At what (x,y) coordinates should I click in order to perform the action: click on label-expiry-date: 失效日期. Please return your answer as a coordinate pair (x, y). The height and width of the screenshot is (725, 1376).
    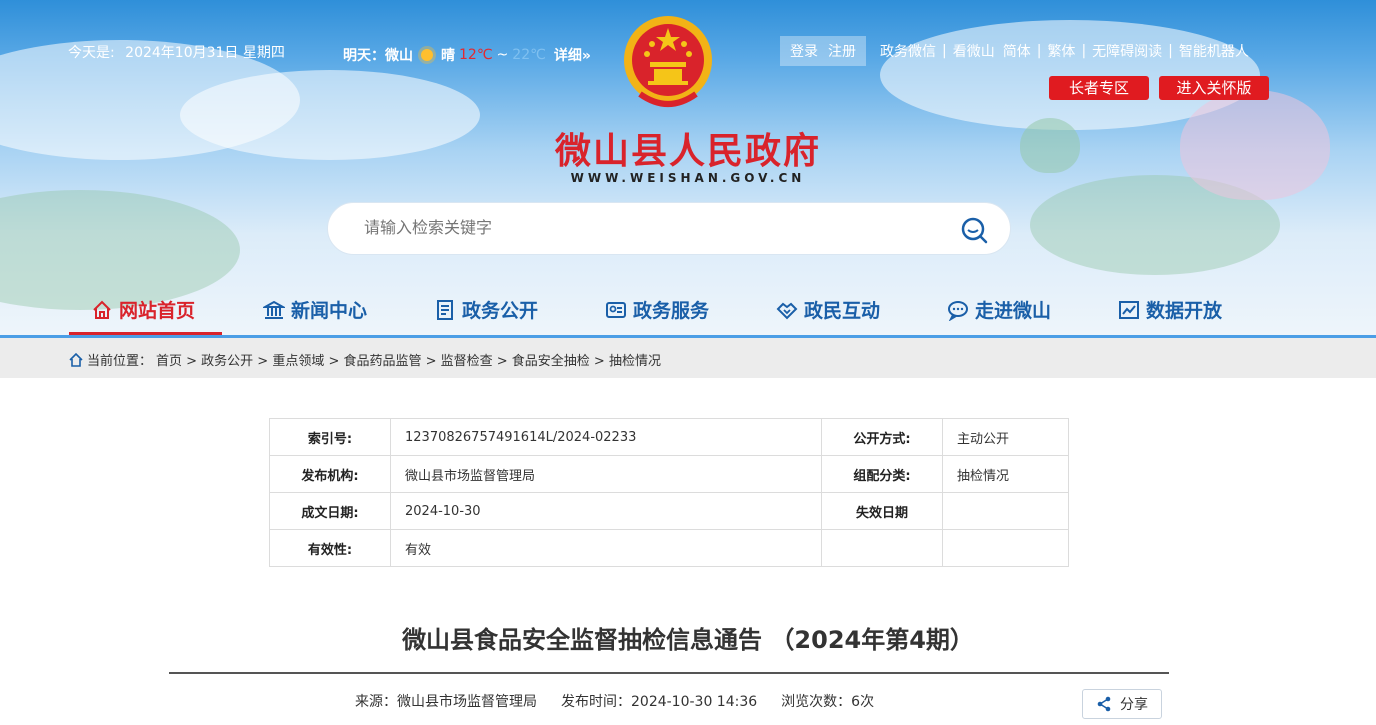
    Looking at the image, I should click on (882, 511).